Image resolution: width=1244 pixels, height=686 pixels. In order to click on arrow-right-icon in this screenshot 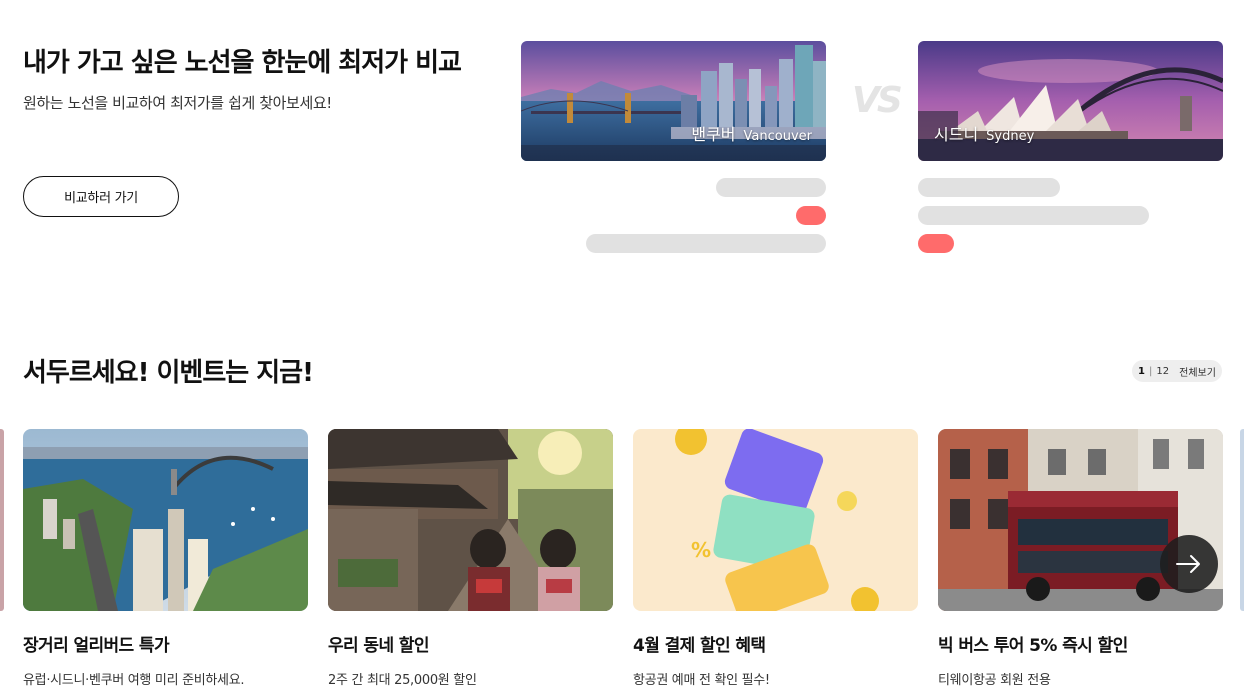, I will do `click(1188, 564)`.